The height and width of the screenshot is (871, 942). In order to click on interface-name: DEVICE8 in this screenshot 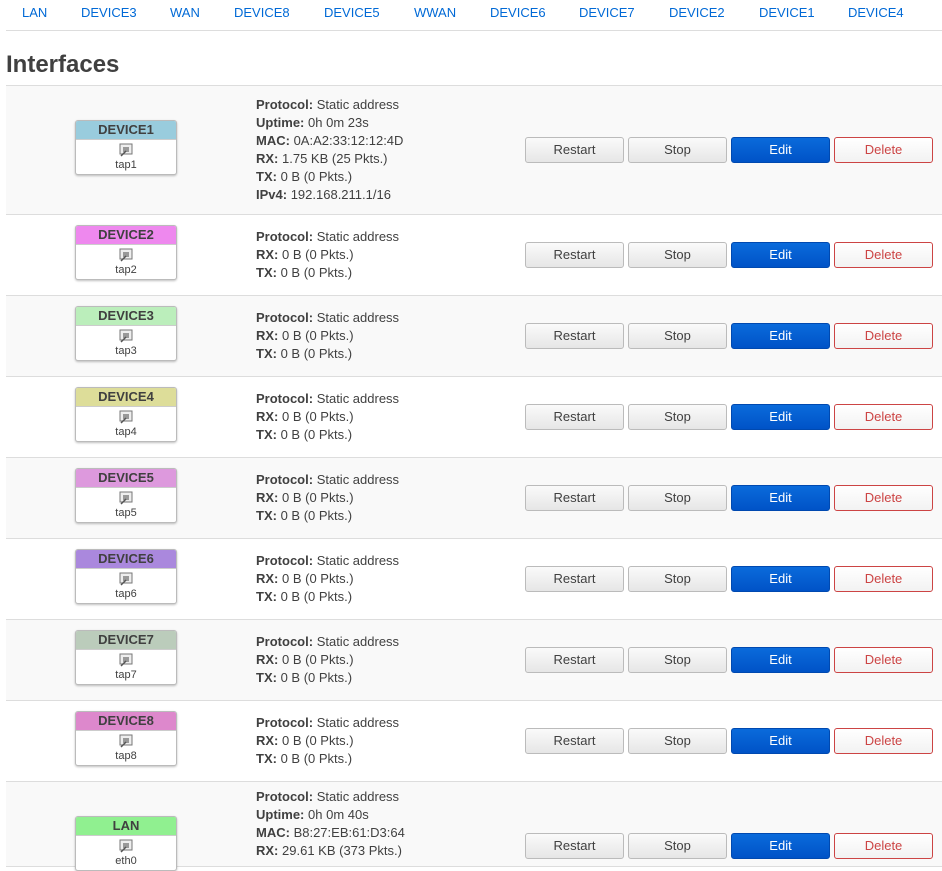, I will do `click(126, 721)`.